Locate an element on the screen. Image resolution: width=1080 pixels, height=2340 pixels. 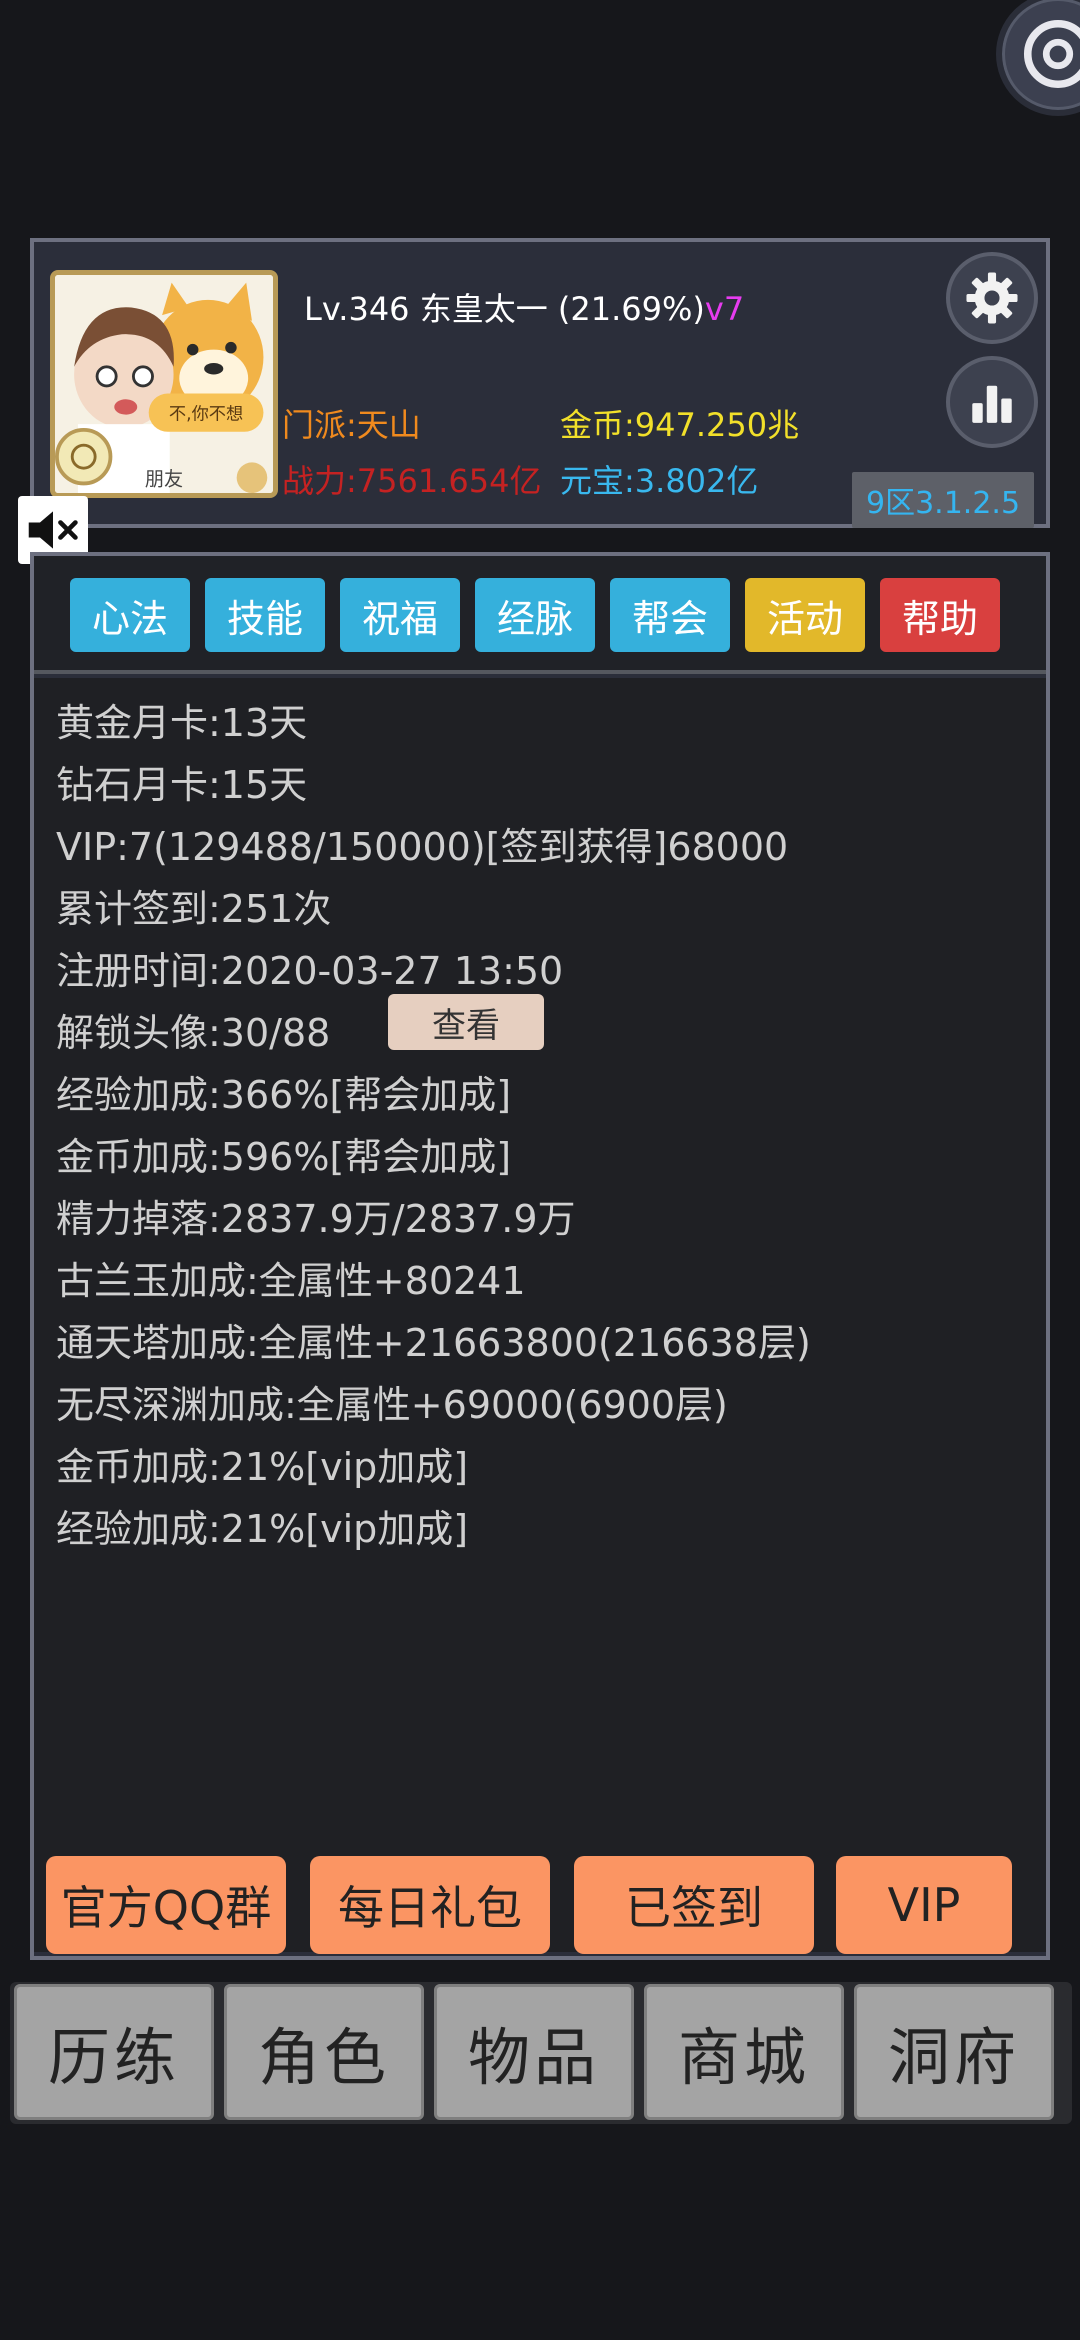
feature-tabs: 心法 技能 祝福 经脉 帮会 活动 帮助 is located at coordinates (540, 615).